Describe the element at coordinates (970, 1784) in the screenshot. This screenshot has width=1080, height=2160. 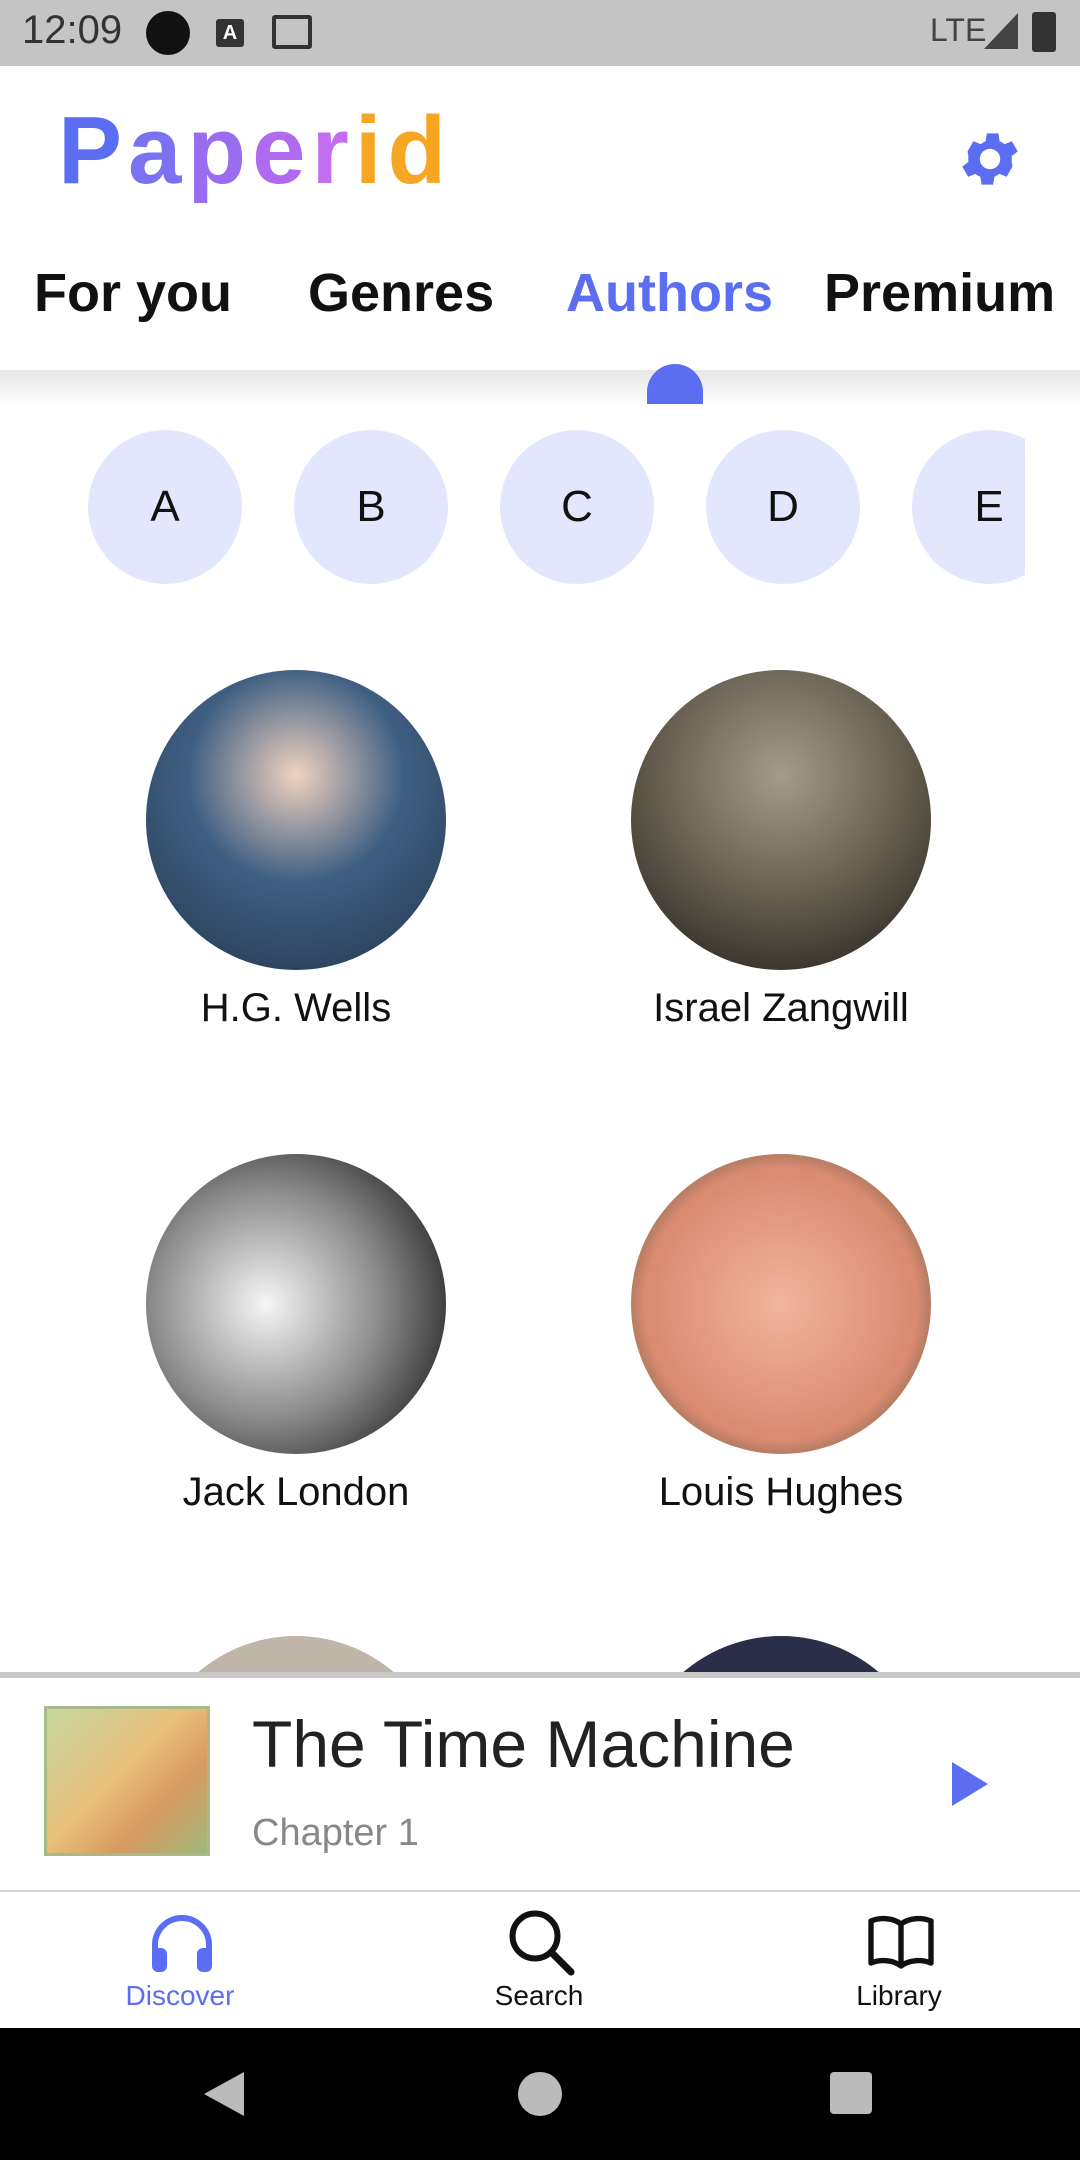
I see `play-icon` at that location.